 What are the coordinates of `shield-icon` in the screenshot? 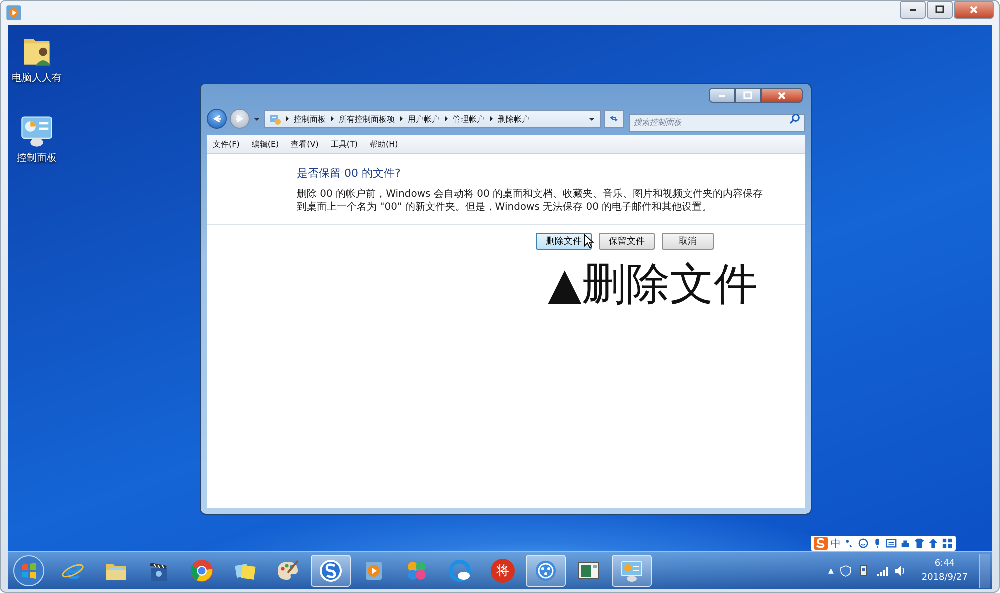 It's located at (846, 570).